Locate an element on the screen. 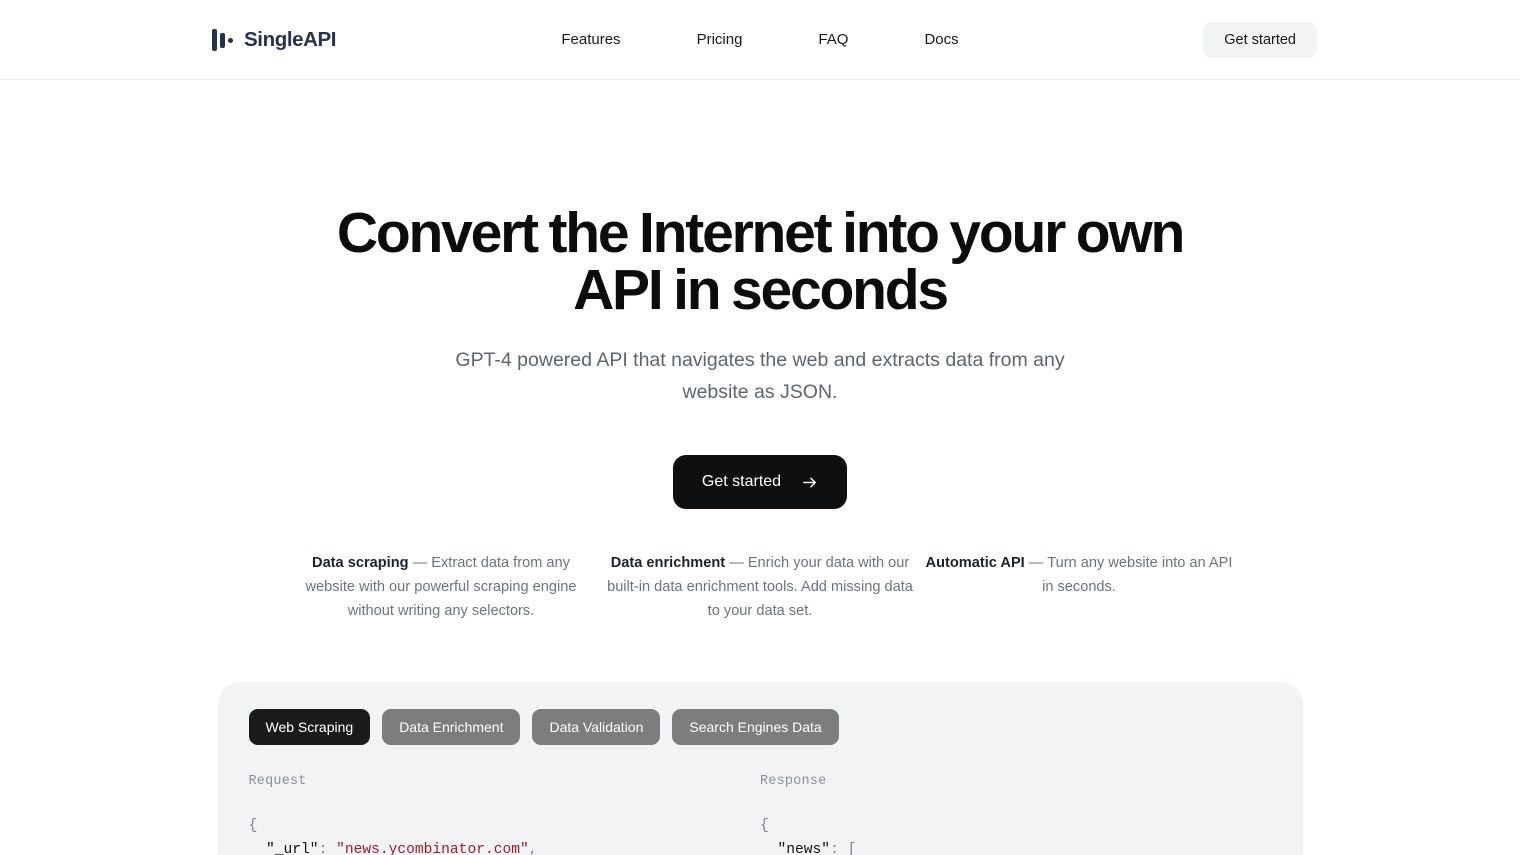 The image size is (1520, 855). header-get-started-button: Get started is located at coordinates (1260, 39).